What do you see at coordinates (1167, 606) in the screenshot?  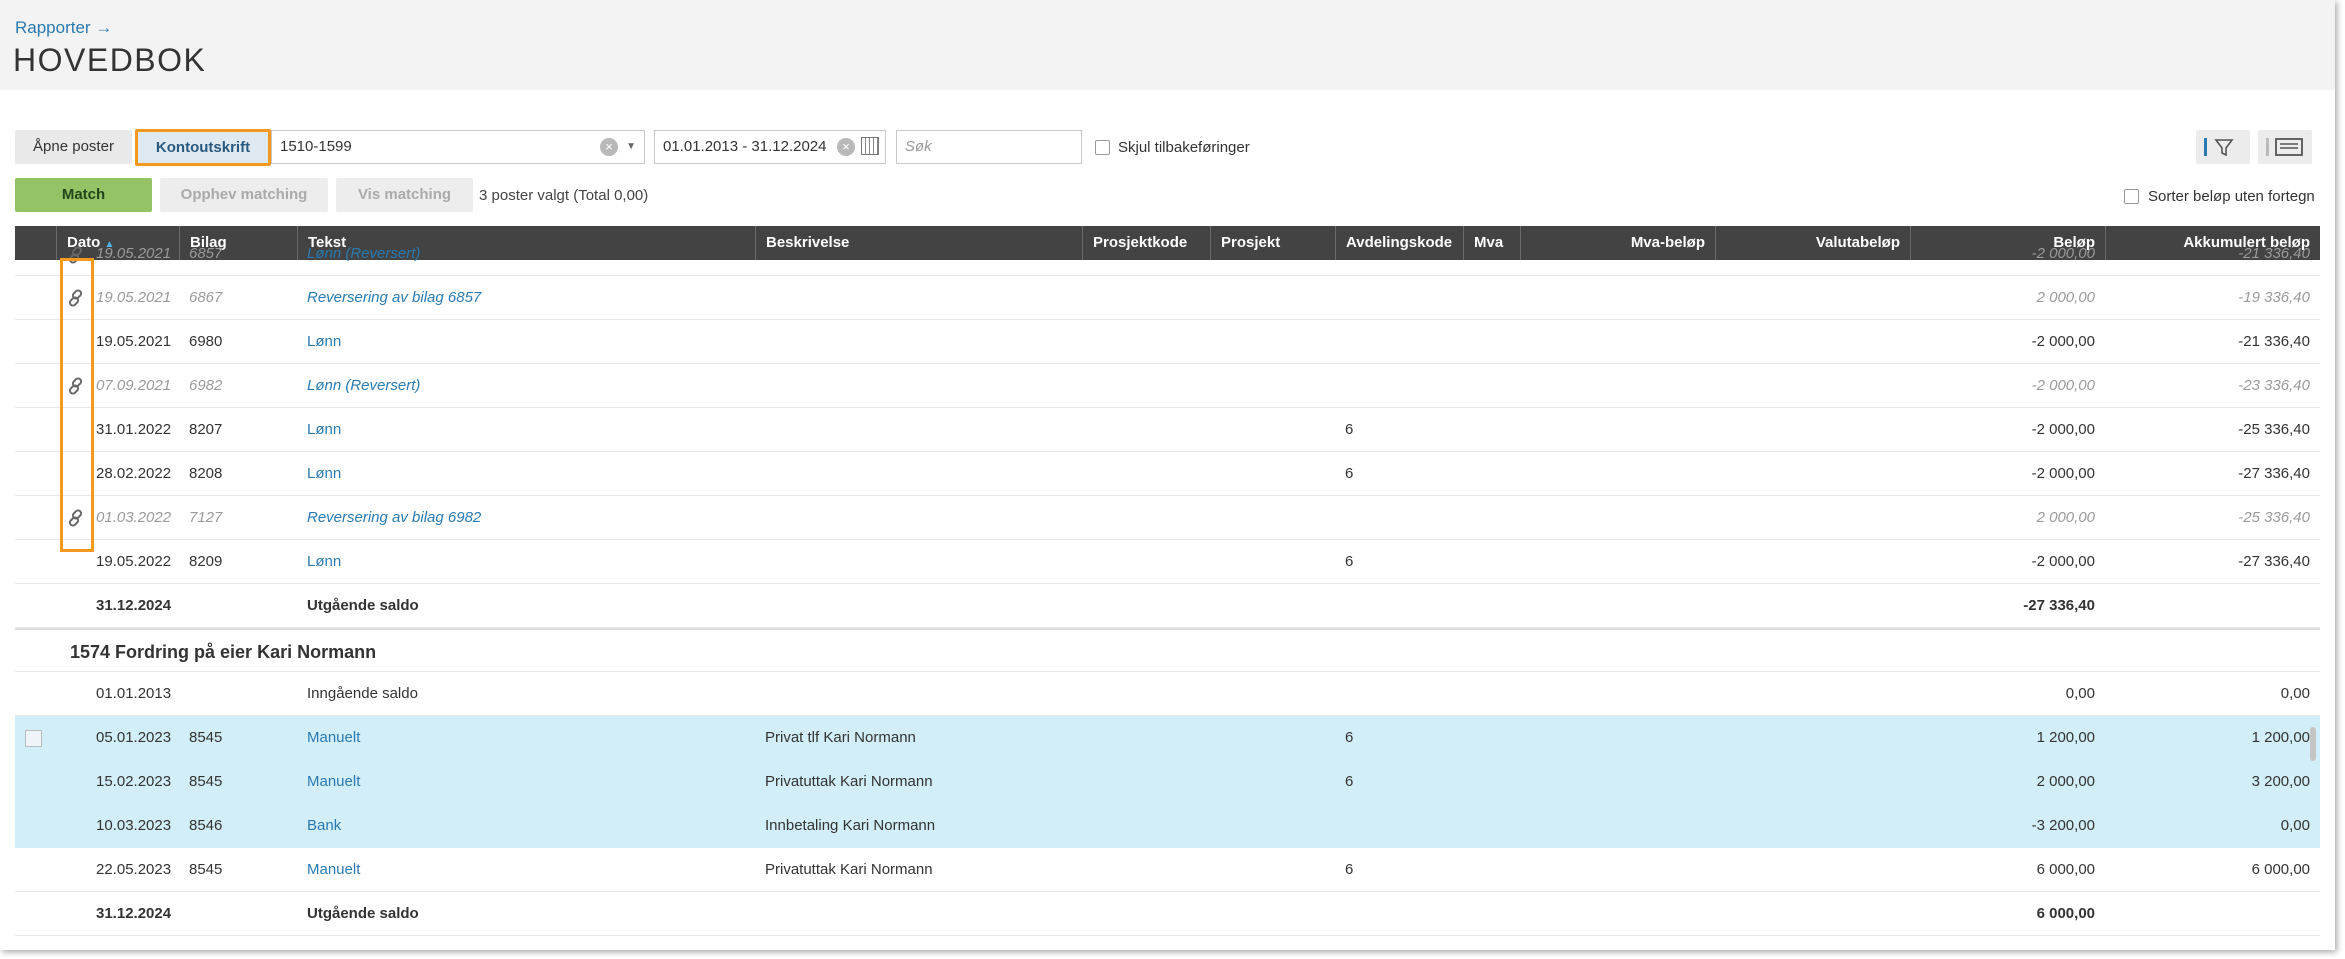 I see `closing-balance-row: 31.12.2024 Utgående saldo -27 336,40` at bounding box center [1167, 606].